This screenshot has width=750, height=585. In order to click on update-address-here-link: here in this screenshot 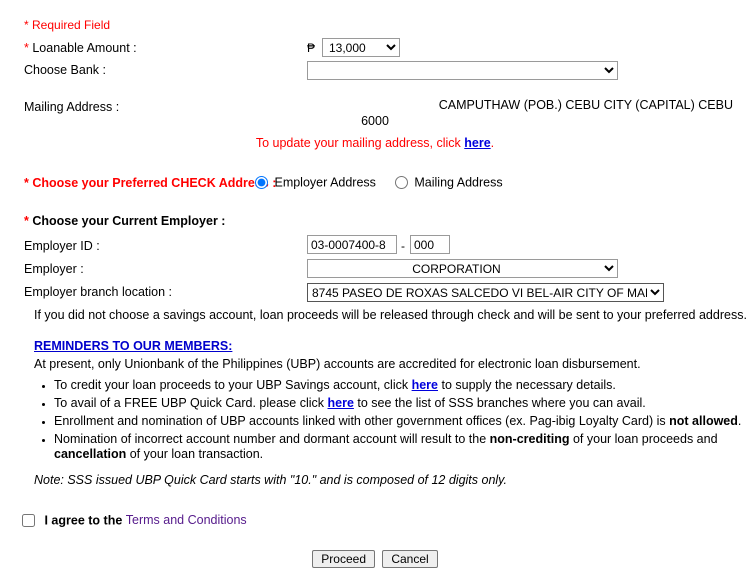, I will do `click(477, 143)`.